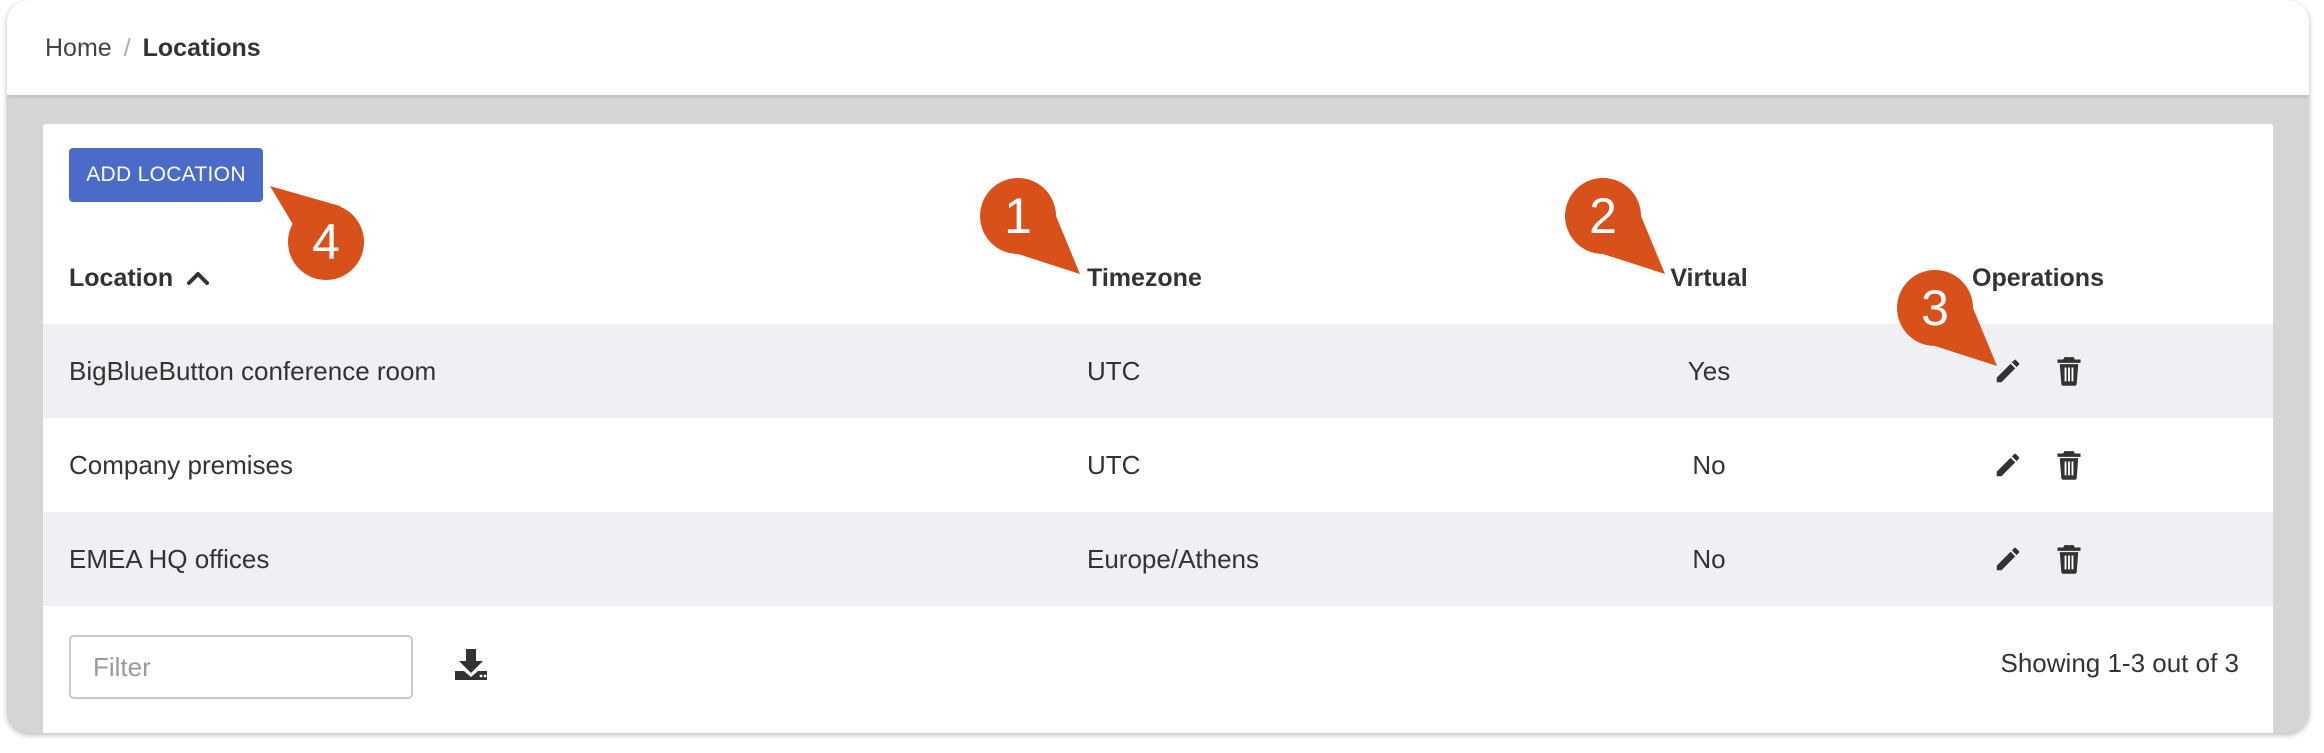 The width and height of the screenshot is (2324, 753). I want to click on table-row: Company premises UTC No, so click(1158, 465).